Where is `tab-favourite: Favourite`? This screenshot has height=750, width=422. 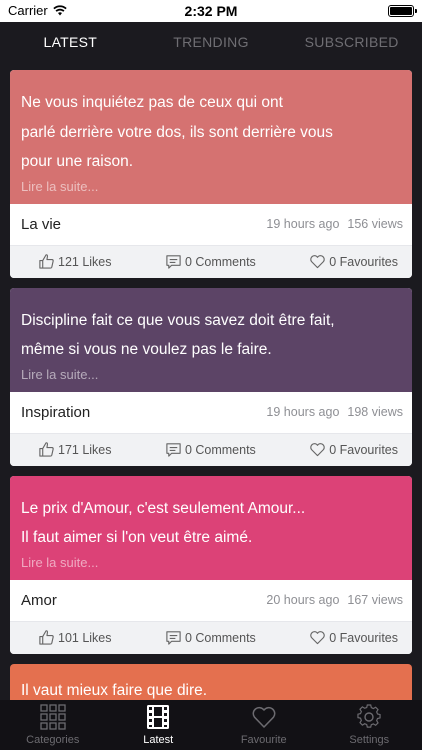
tab-favourite: Favourite is located at coordinates (264, 725).